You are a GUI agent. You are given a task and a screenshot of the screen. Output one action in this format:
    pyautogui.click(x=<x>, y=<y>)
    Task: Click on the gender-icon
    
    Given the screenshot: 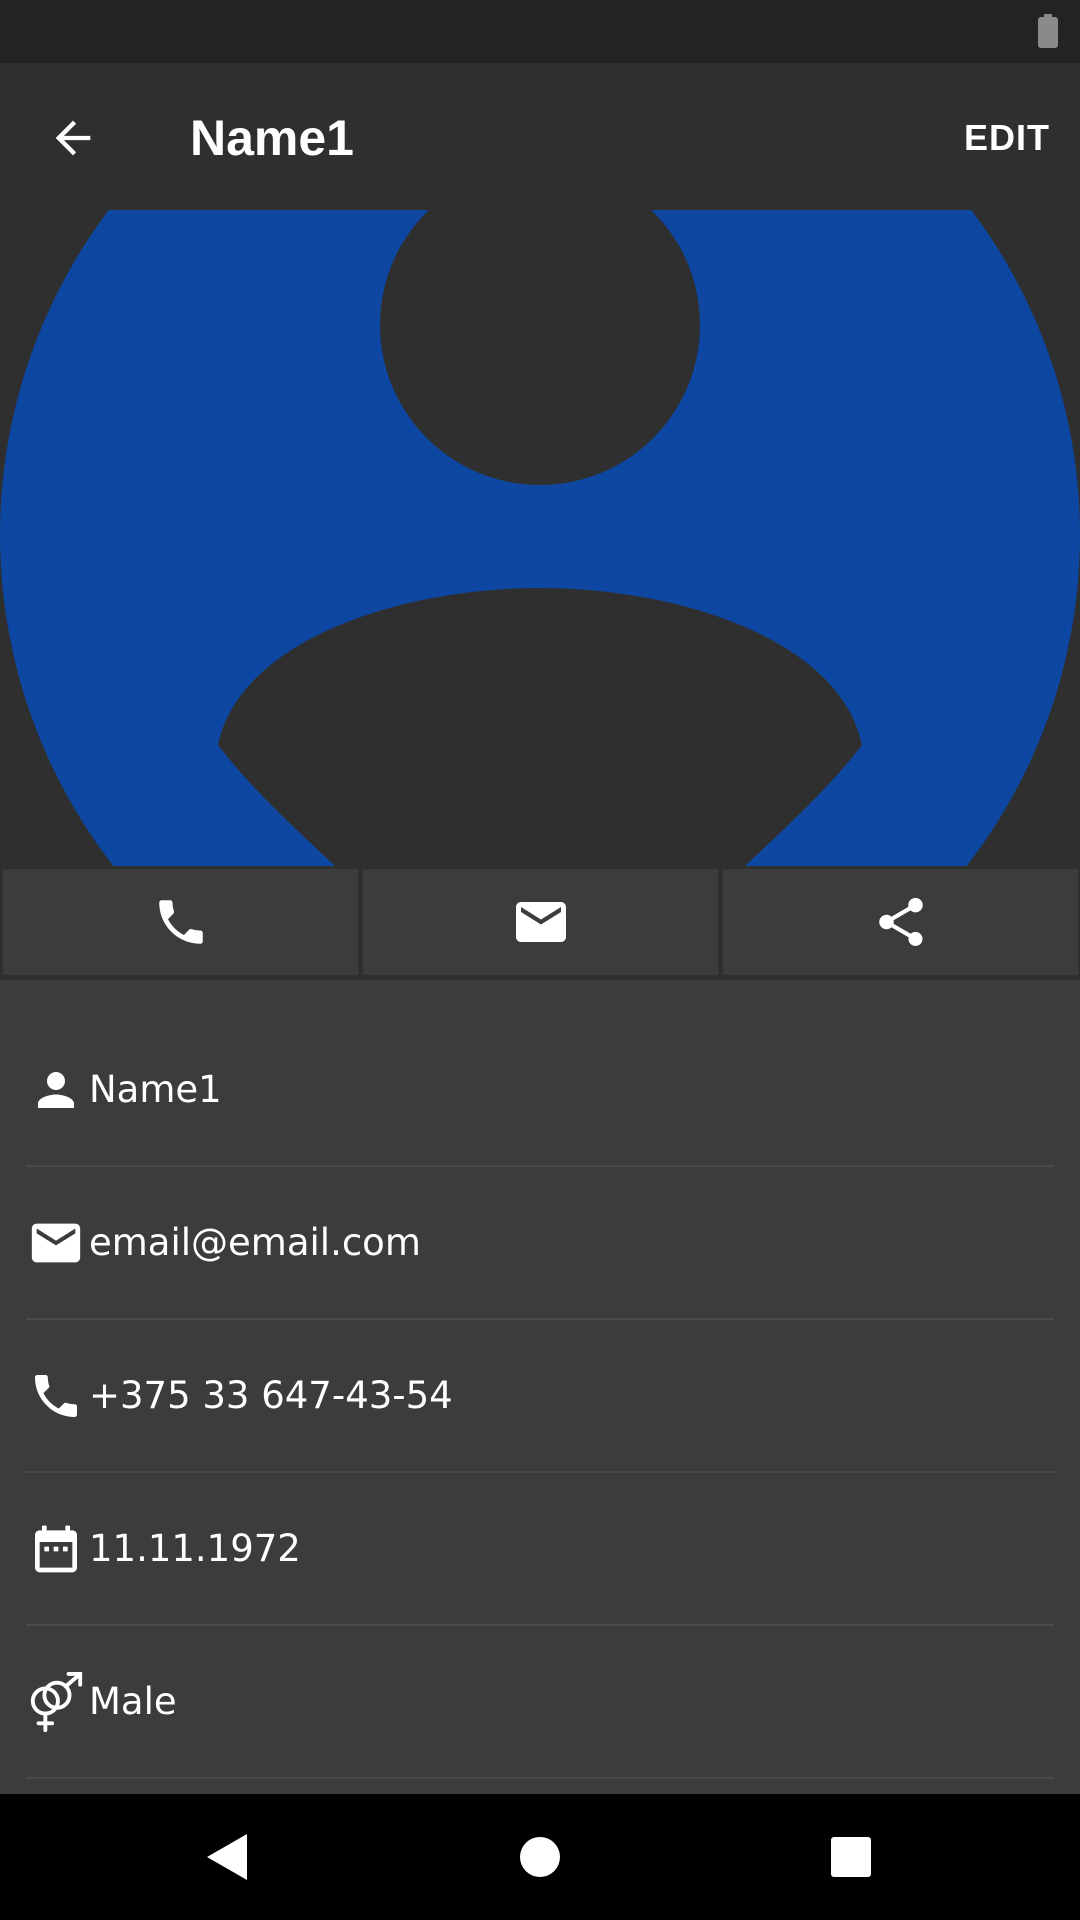 What is the action you would take?
    pyautogui.click(x=56, y=1701)
    